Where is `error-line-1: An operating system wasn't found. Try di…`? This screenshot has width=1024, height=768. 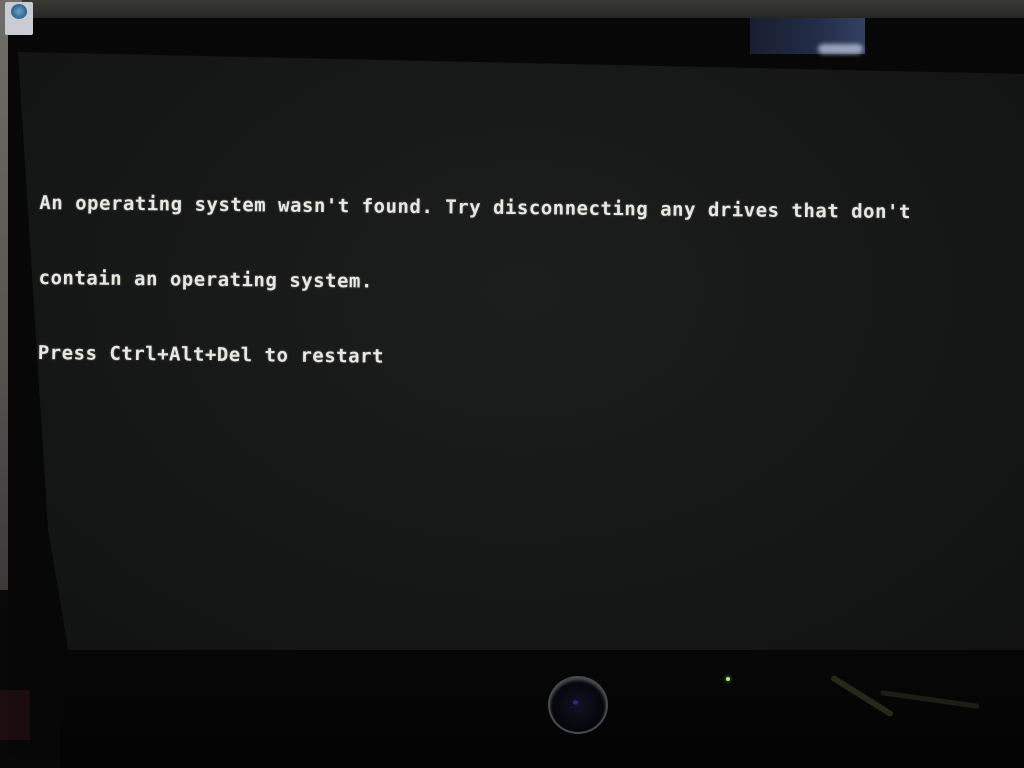
error-line-1: An operating system wasn't found. Try di… is located at coordinates (475, 207).